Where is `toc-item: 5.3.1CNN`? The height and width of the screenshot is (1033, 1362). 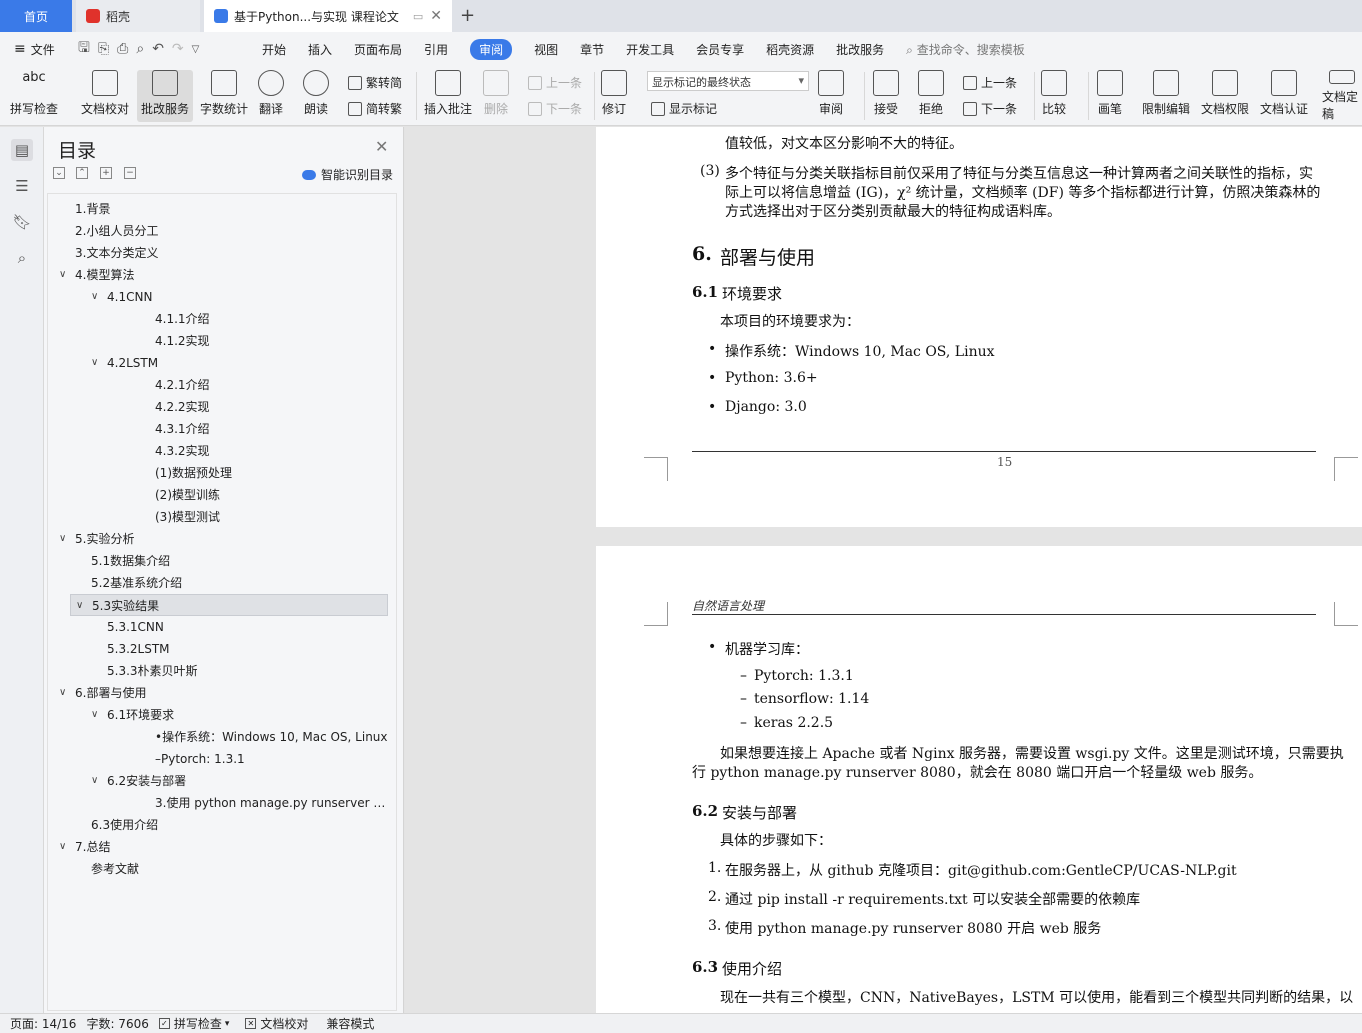 toc-item: 5.3.1CNN is located at coordinates (222, 627).